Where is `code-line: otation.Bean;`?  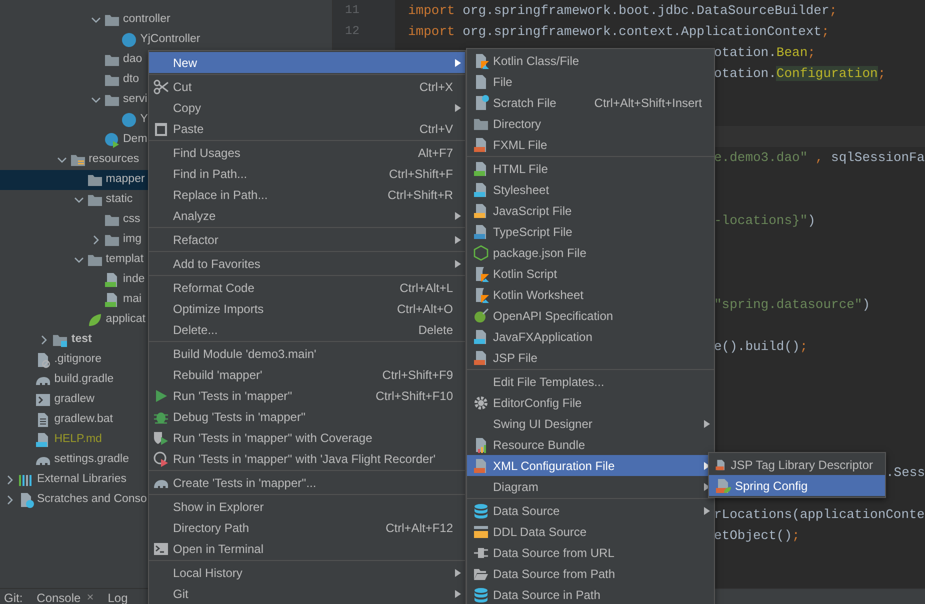 code-line: otation.Bean; is located at coordinates (765, 53).